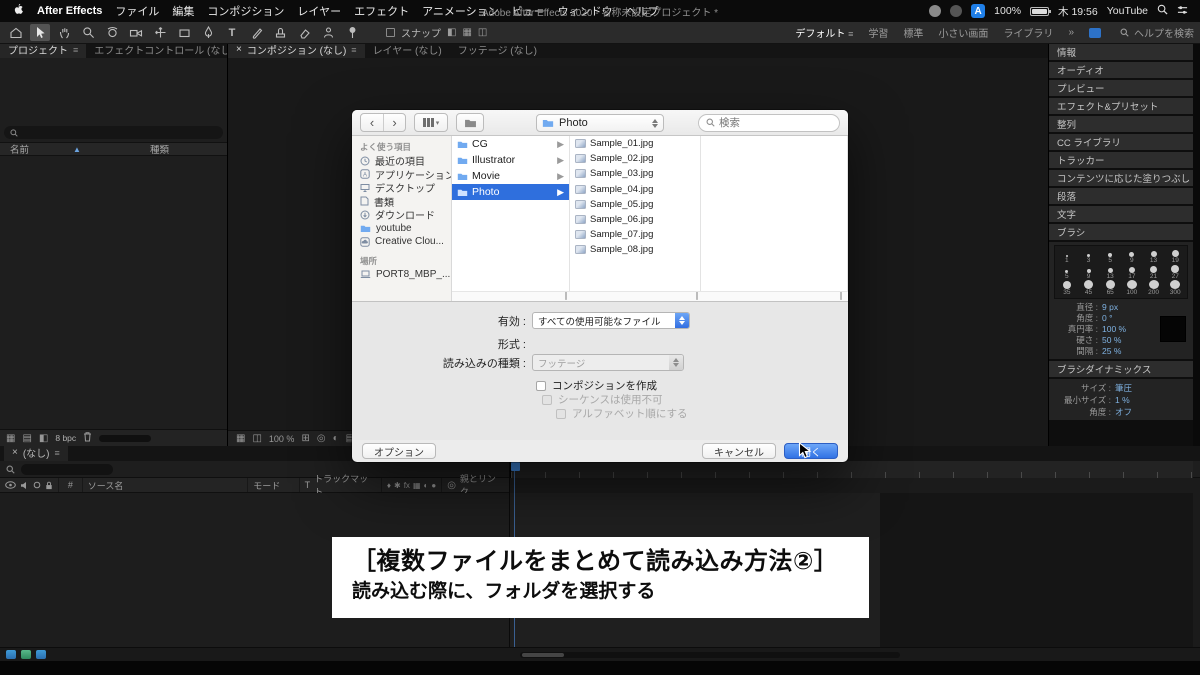 The image size is (1200, 675). Describe the element at coordinates (159, 149) in the screenshot. I see `column-kind: 種類` at that location.